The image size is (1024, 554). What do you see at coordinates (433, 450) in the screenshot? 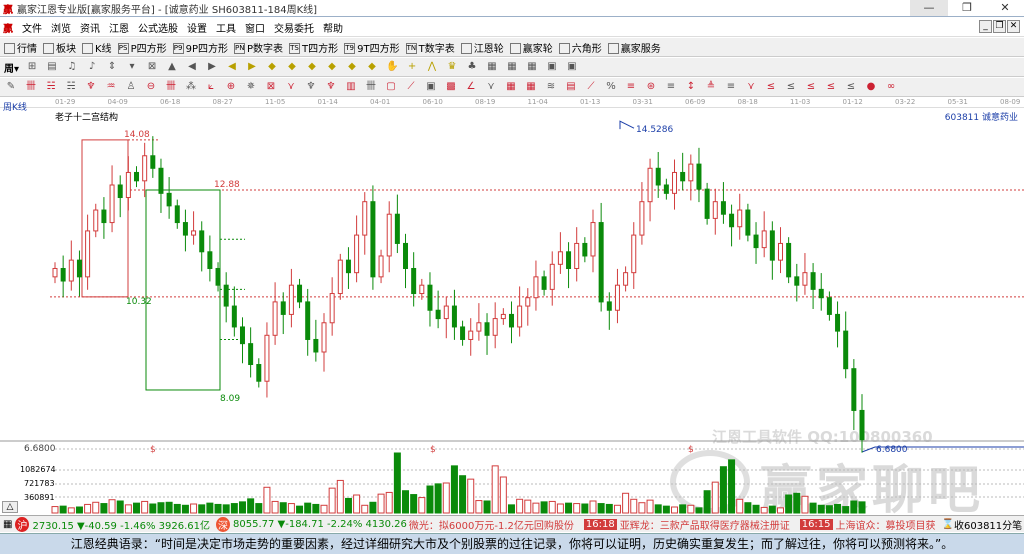
I see `dividend-marker: $` at bounding box center [433, 450].